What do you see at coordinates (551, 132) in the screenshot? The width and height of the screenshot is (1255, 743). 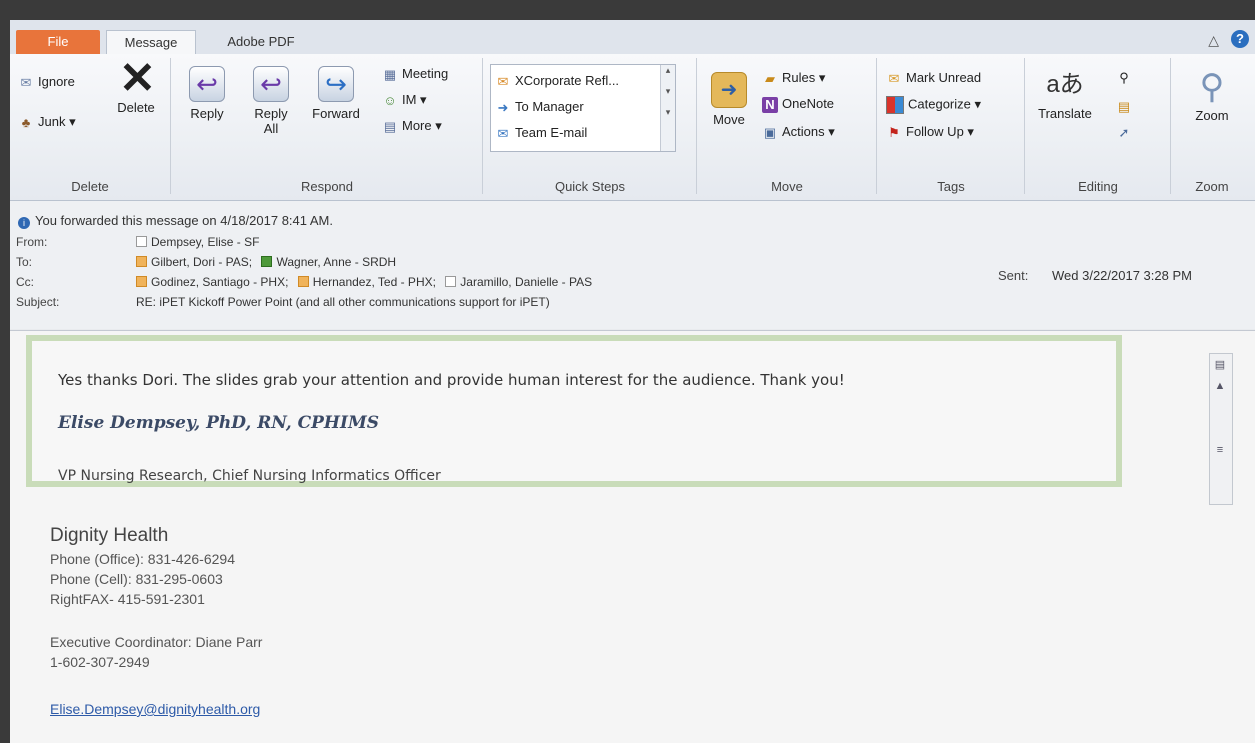 I see `quick-step-team-email-label: Team E-mail` at bounding box center [551, 132].